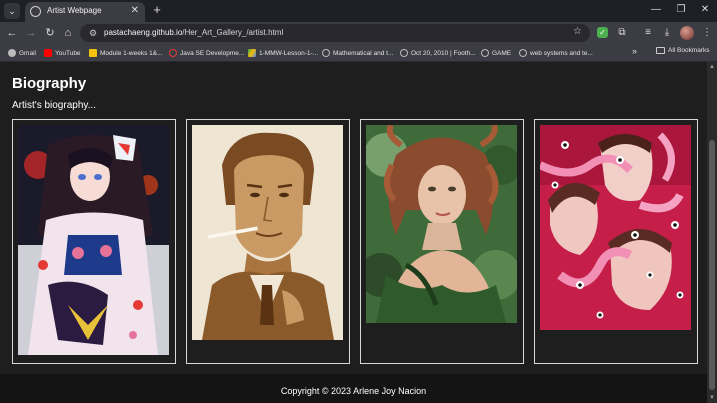  I want to click on extensions-puzzle-icon: ⧉, so click(622, 33).